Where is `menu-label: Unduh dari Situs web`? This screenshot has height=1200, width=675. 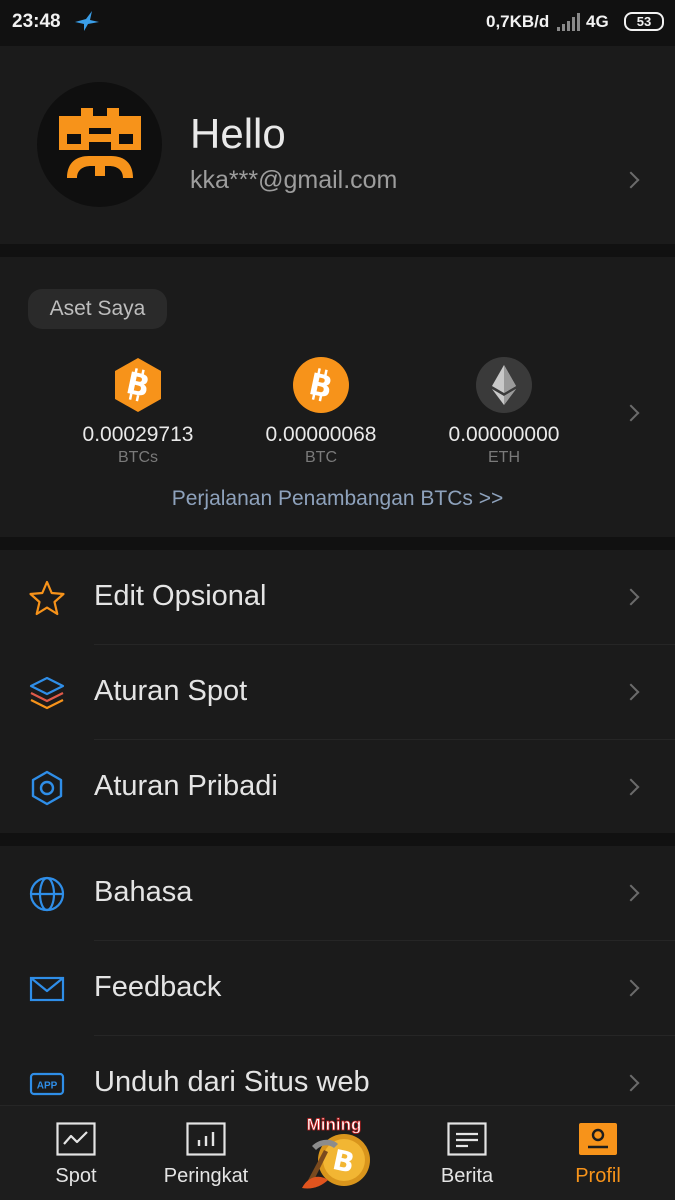 menu-label: Unduh dari Situs web is located at coordinates (232, 1082).